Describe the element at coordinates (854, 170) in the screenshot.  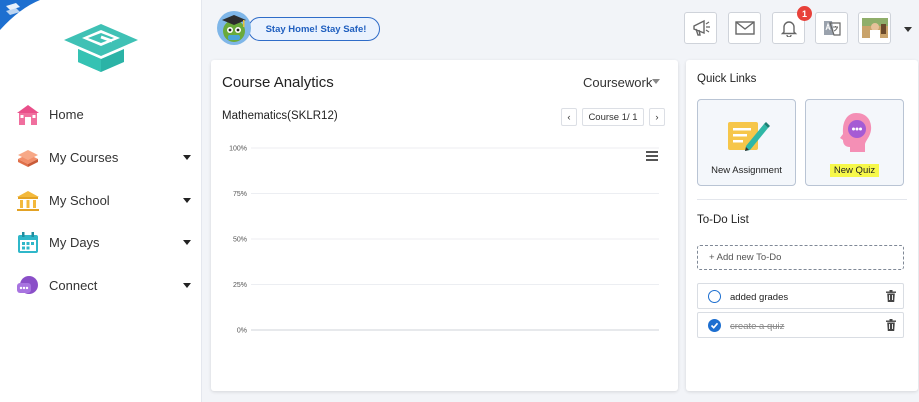
I see `tile-label: New Quiz` at that location.